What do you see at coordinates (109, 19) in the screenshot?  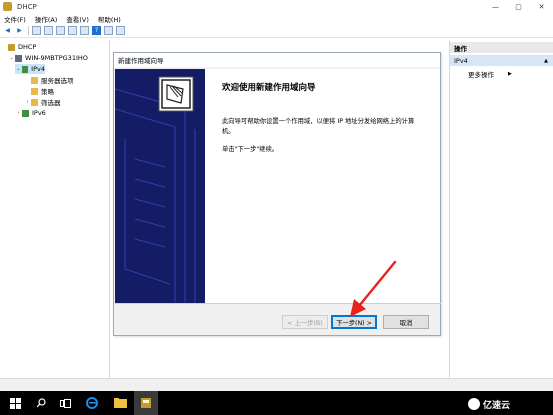 I see `menu-help: 帮助(H)` at bounding box center [109, 19].